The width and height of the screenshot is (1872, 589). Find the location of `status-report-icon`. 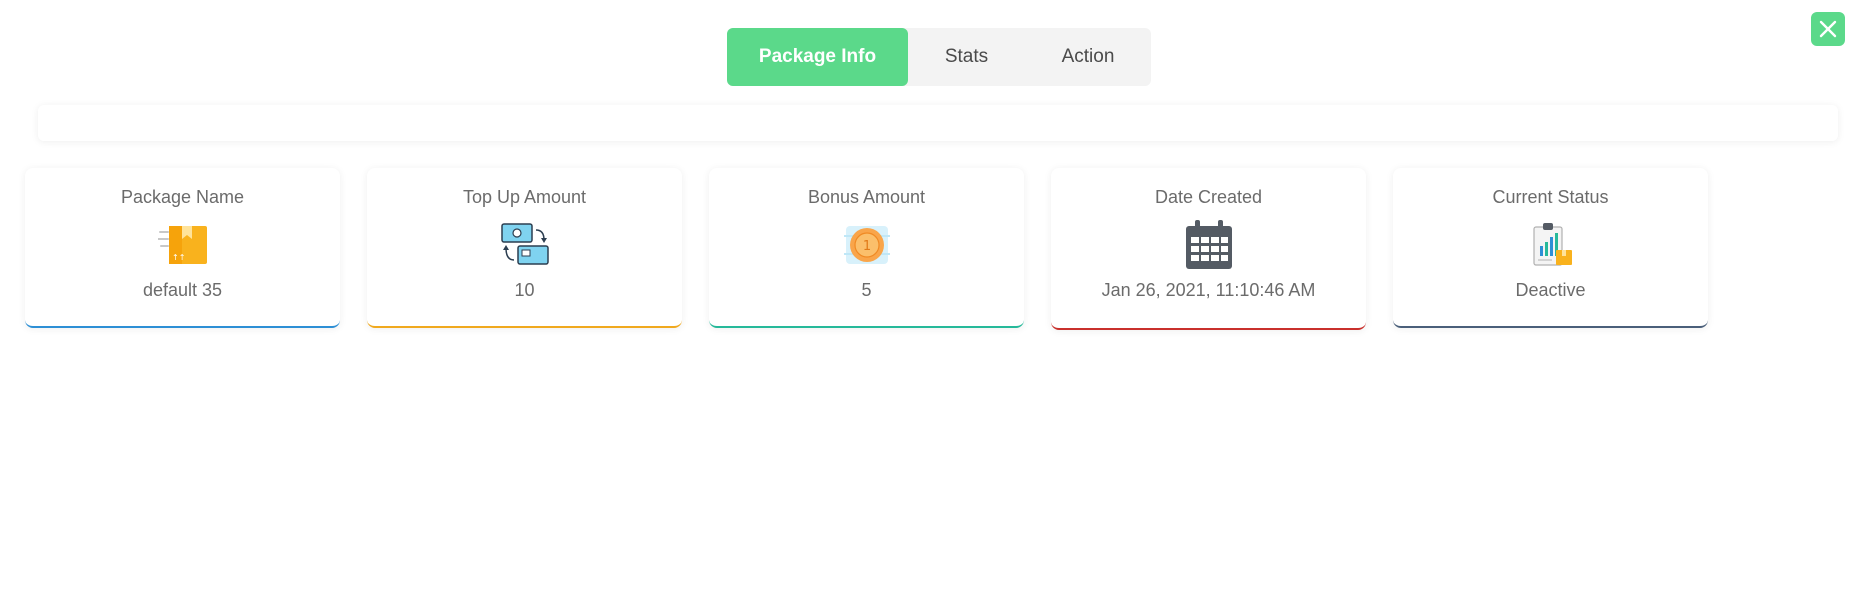

status-report-icon is located at coordinates (1551, 245).